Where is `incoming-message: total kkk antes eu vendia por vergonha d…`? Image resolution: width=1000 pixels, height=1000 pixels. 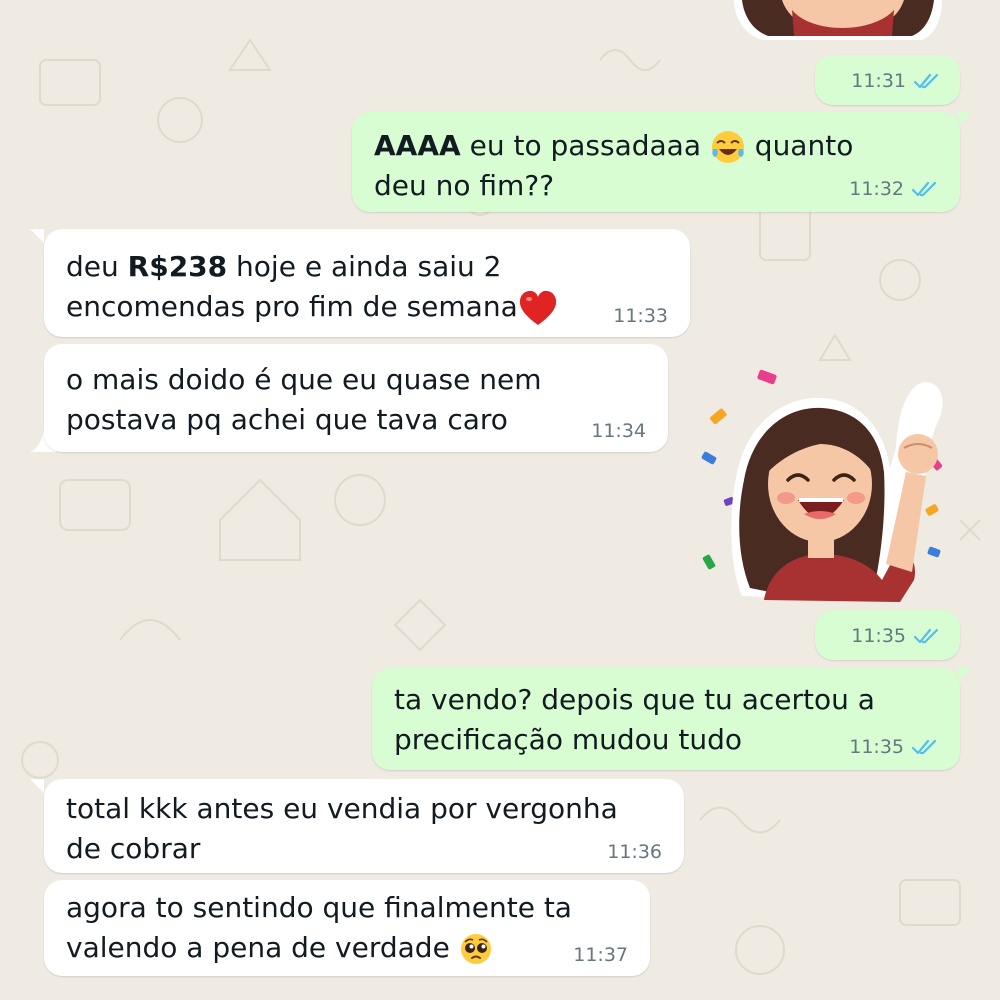 incoming-message: total kkk antes eu vendia por vergonha d… is located at coordinates (364, 826).